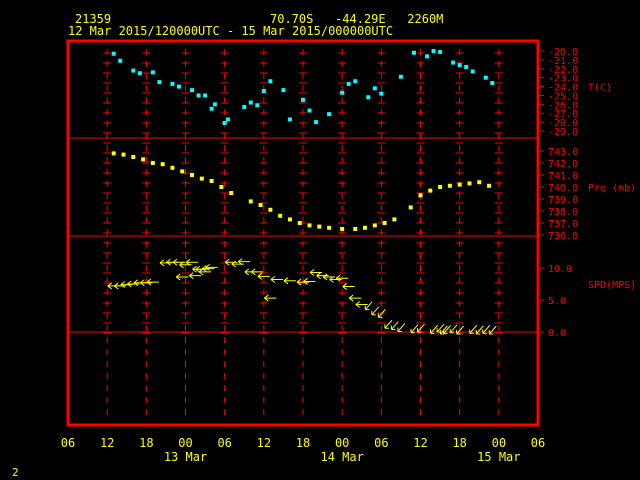  What do you see at coordinates (563, 132) in the screenshot?
I see `y-tick-label: -29.0` at bounding box center [563, 132].